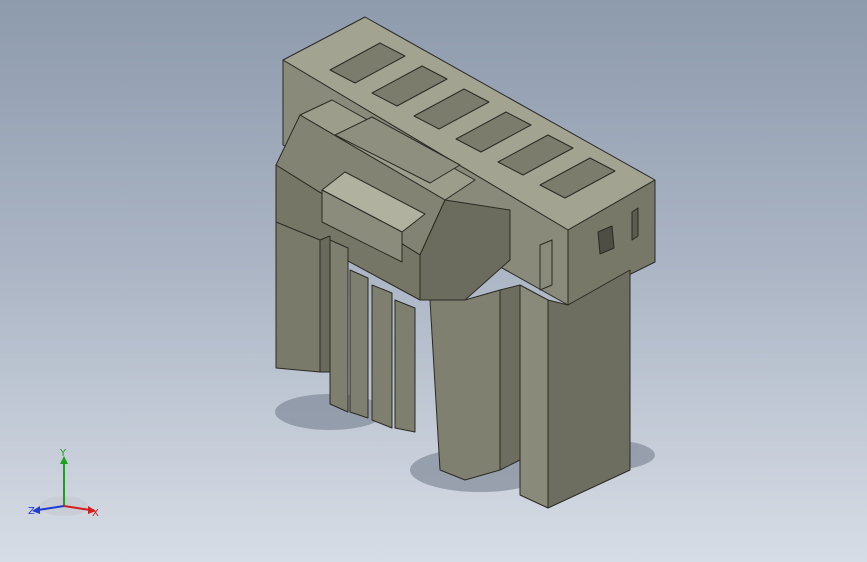 The image size is (867, 562). Describe the element at coordinates (589, 389) in the screenshot. I see `front-housing-side` at that location.